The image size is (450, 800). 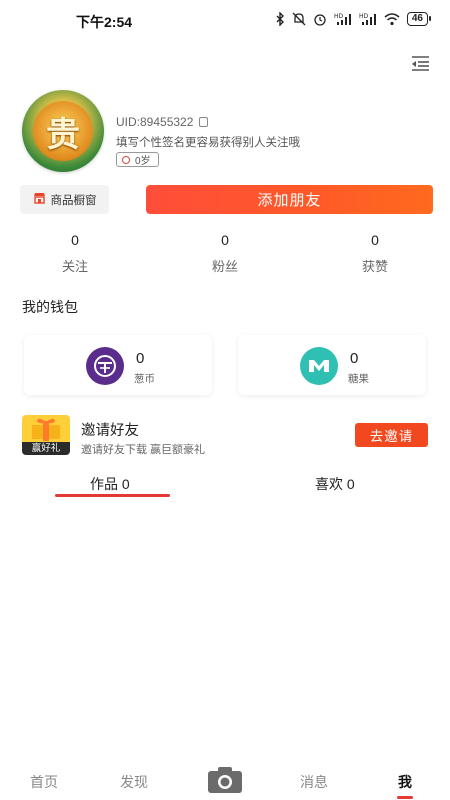 I want to click on nav-discover: 发现, so click(x=134, y=782).